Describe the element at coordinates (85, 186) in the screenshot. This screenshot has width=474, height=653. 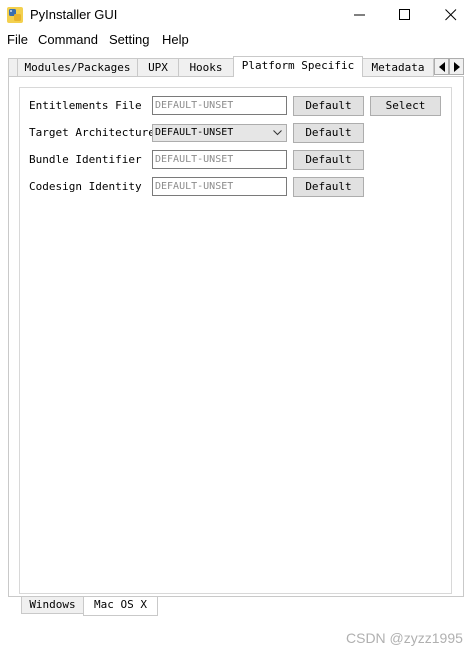
I see `codesign-identity-label: Codesign Identity` at that location.